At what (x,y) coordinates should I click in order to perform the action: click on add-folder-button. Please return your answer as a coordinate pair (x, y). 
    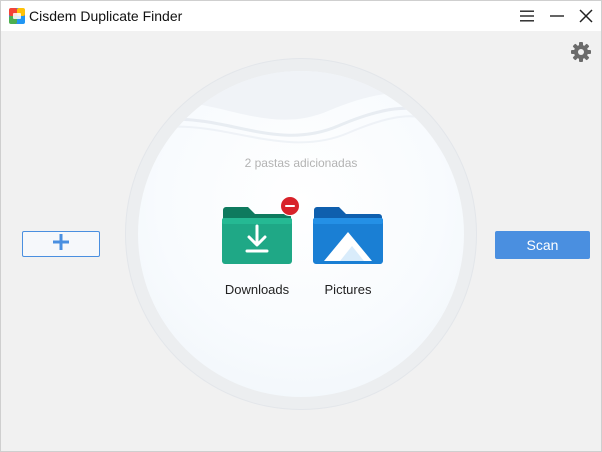
    Looking at the image, I should click on (61, 244).